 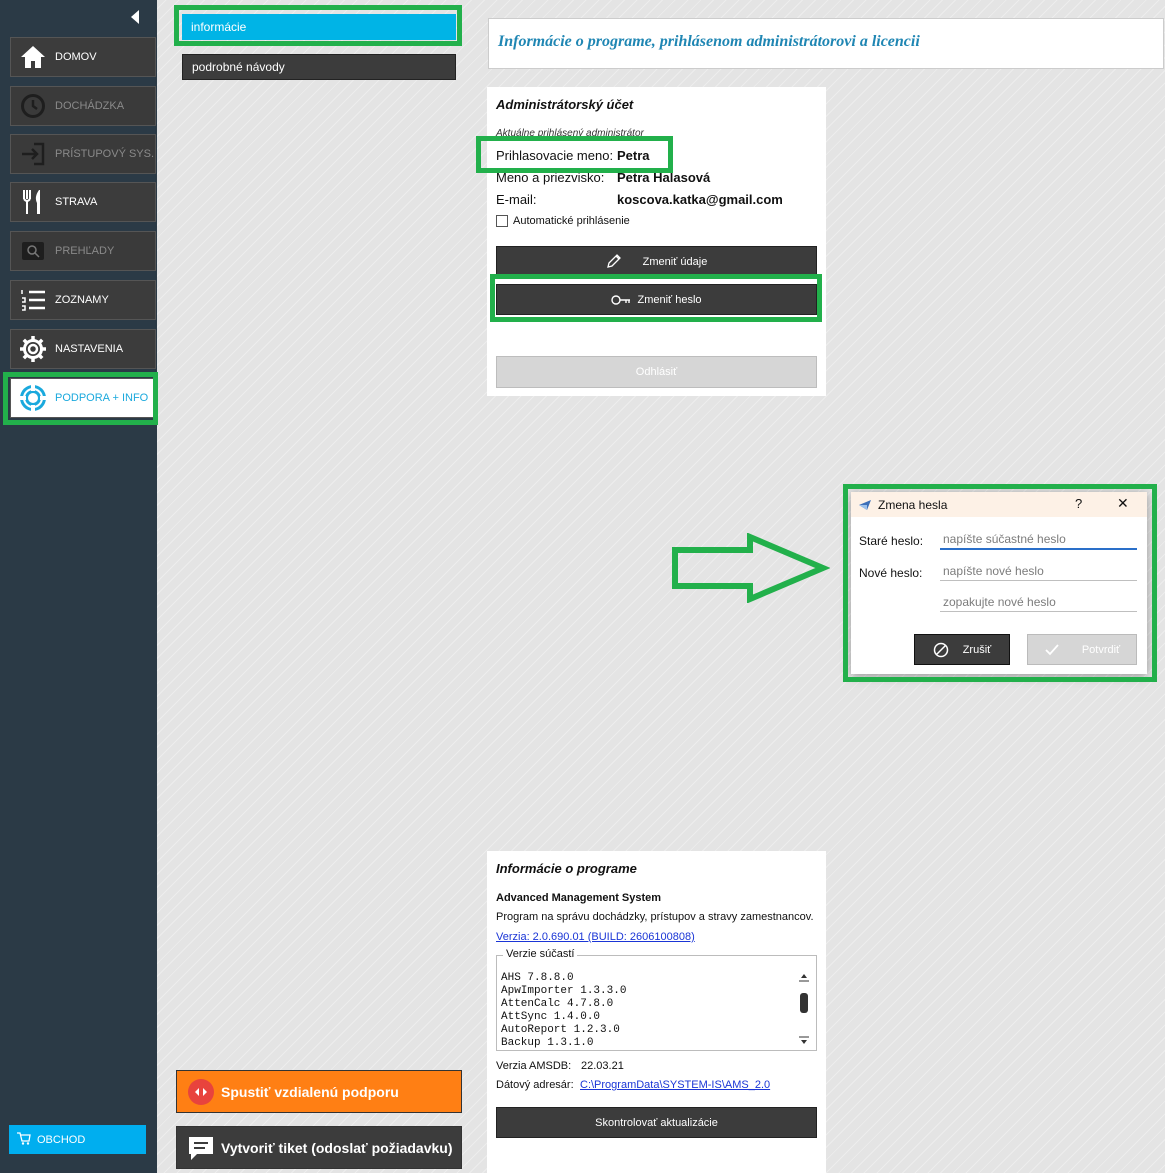 I want to click on dialog-titlebar: Zmena hesla ? ✕, so click(x=999, y=504).